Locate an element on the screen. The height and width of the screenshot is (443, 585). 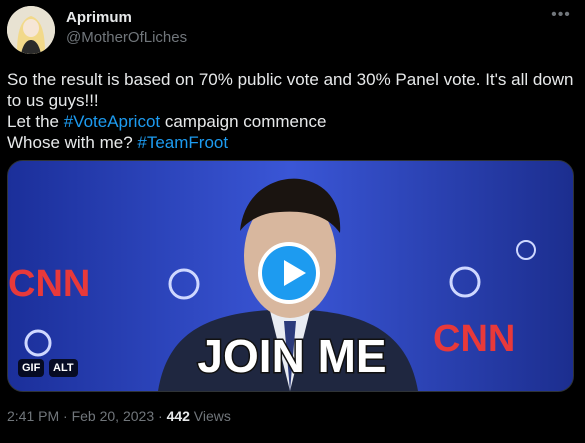
gif-caption: JOIN ME is located at coordinates (292, 356).